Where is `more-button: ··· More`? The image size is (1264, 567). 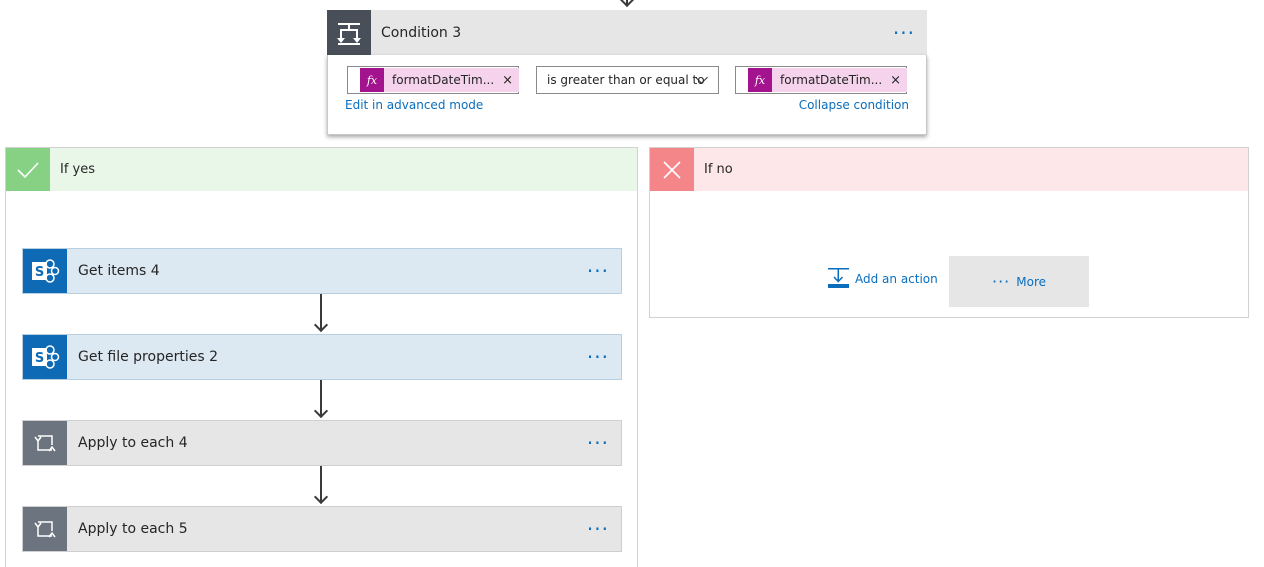 more-button: ··· More is located at coordinates (1019, 281).